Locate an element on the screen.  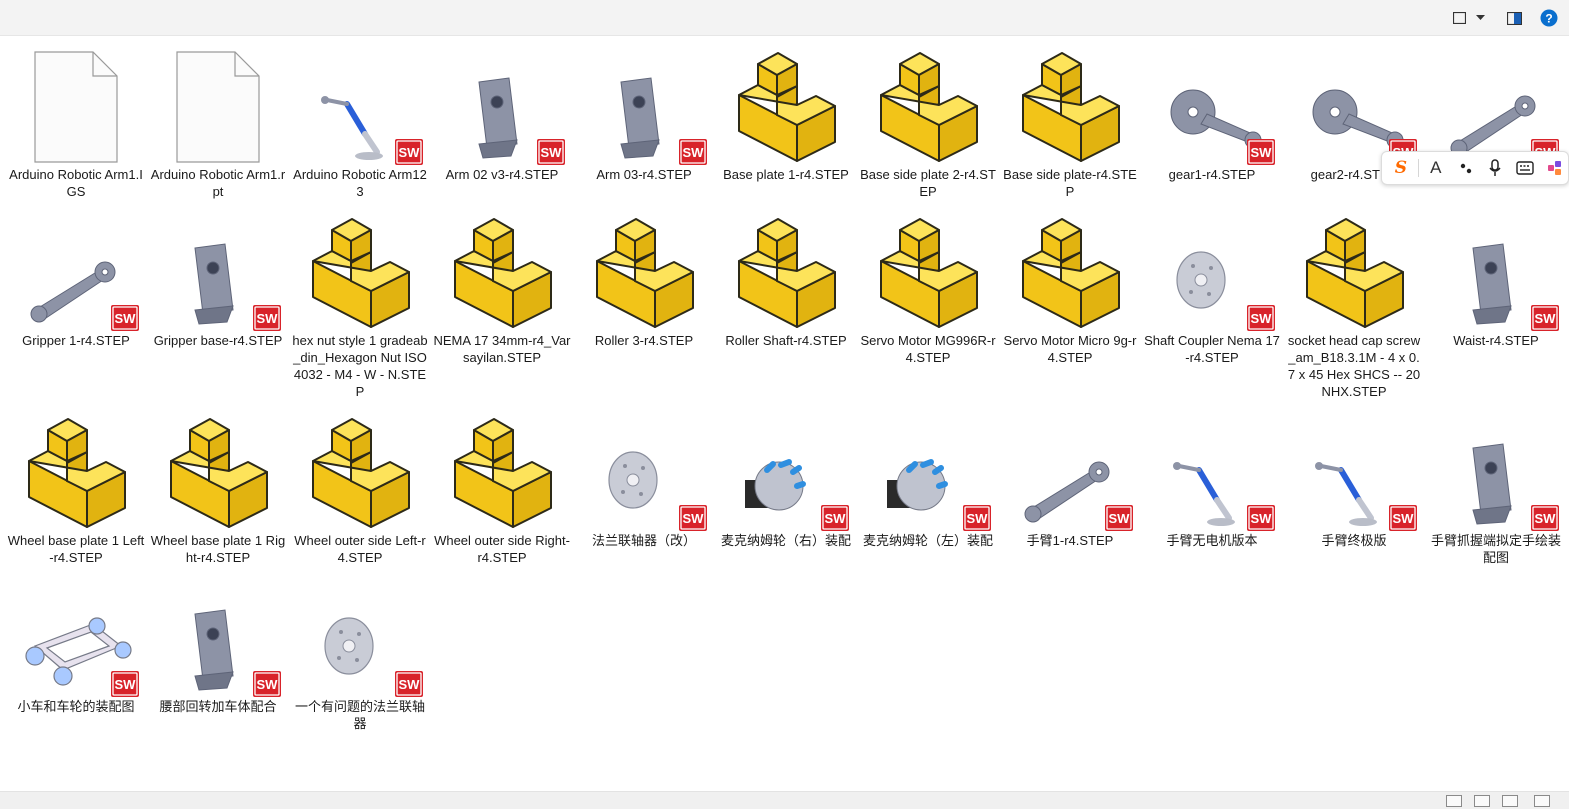
file-item: Wheel base plate 1 Right-r4.STEP is located at coordinates (218, 488).